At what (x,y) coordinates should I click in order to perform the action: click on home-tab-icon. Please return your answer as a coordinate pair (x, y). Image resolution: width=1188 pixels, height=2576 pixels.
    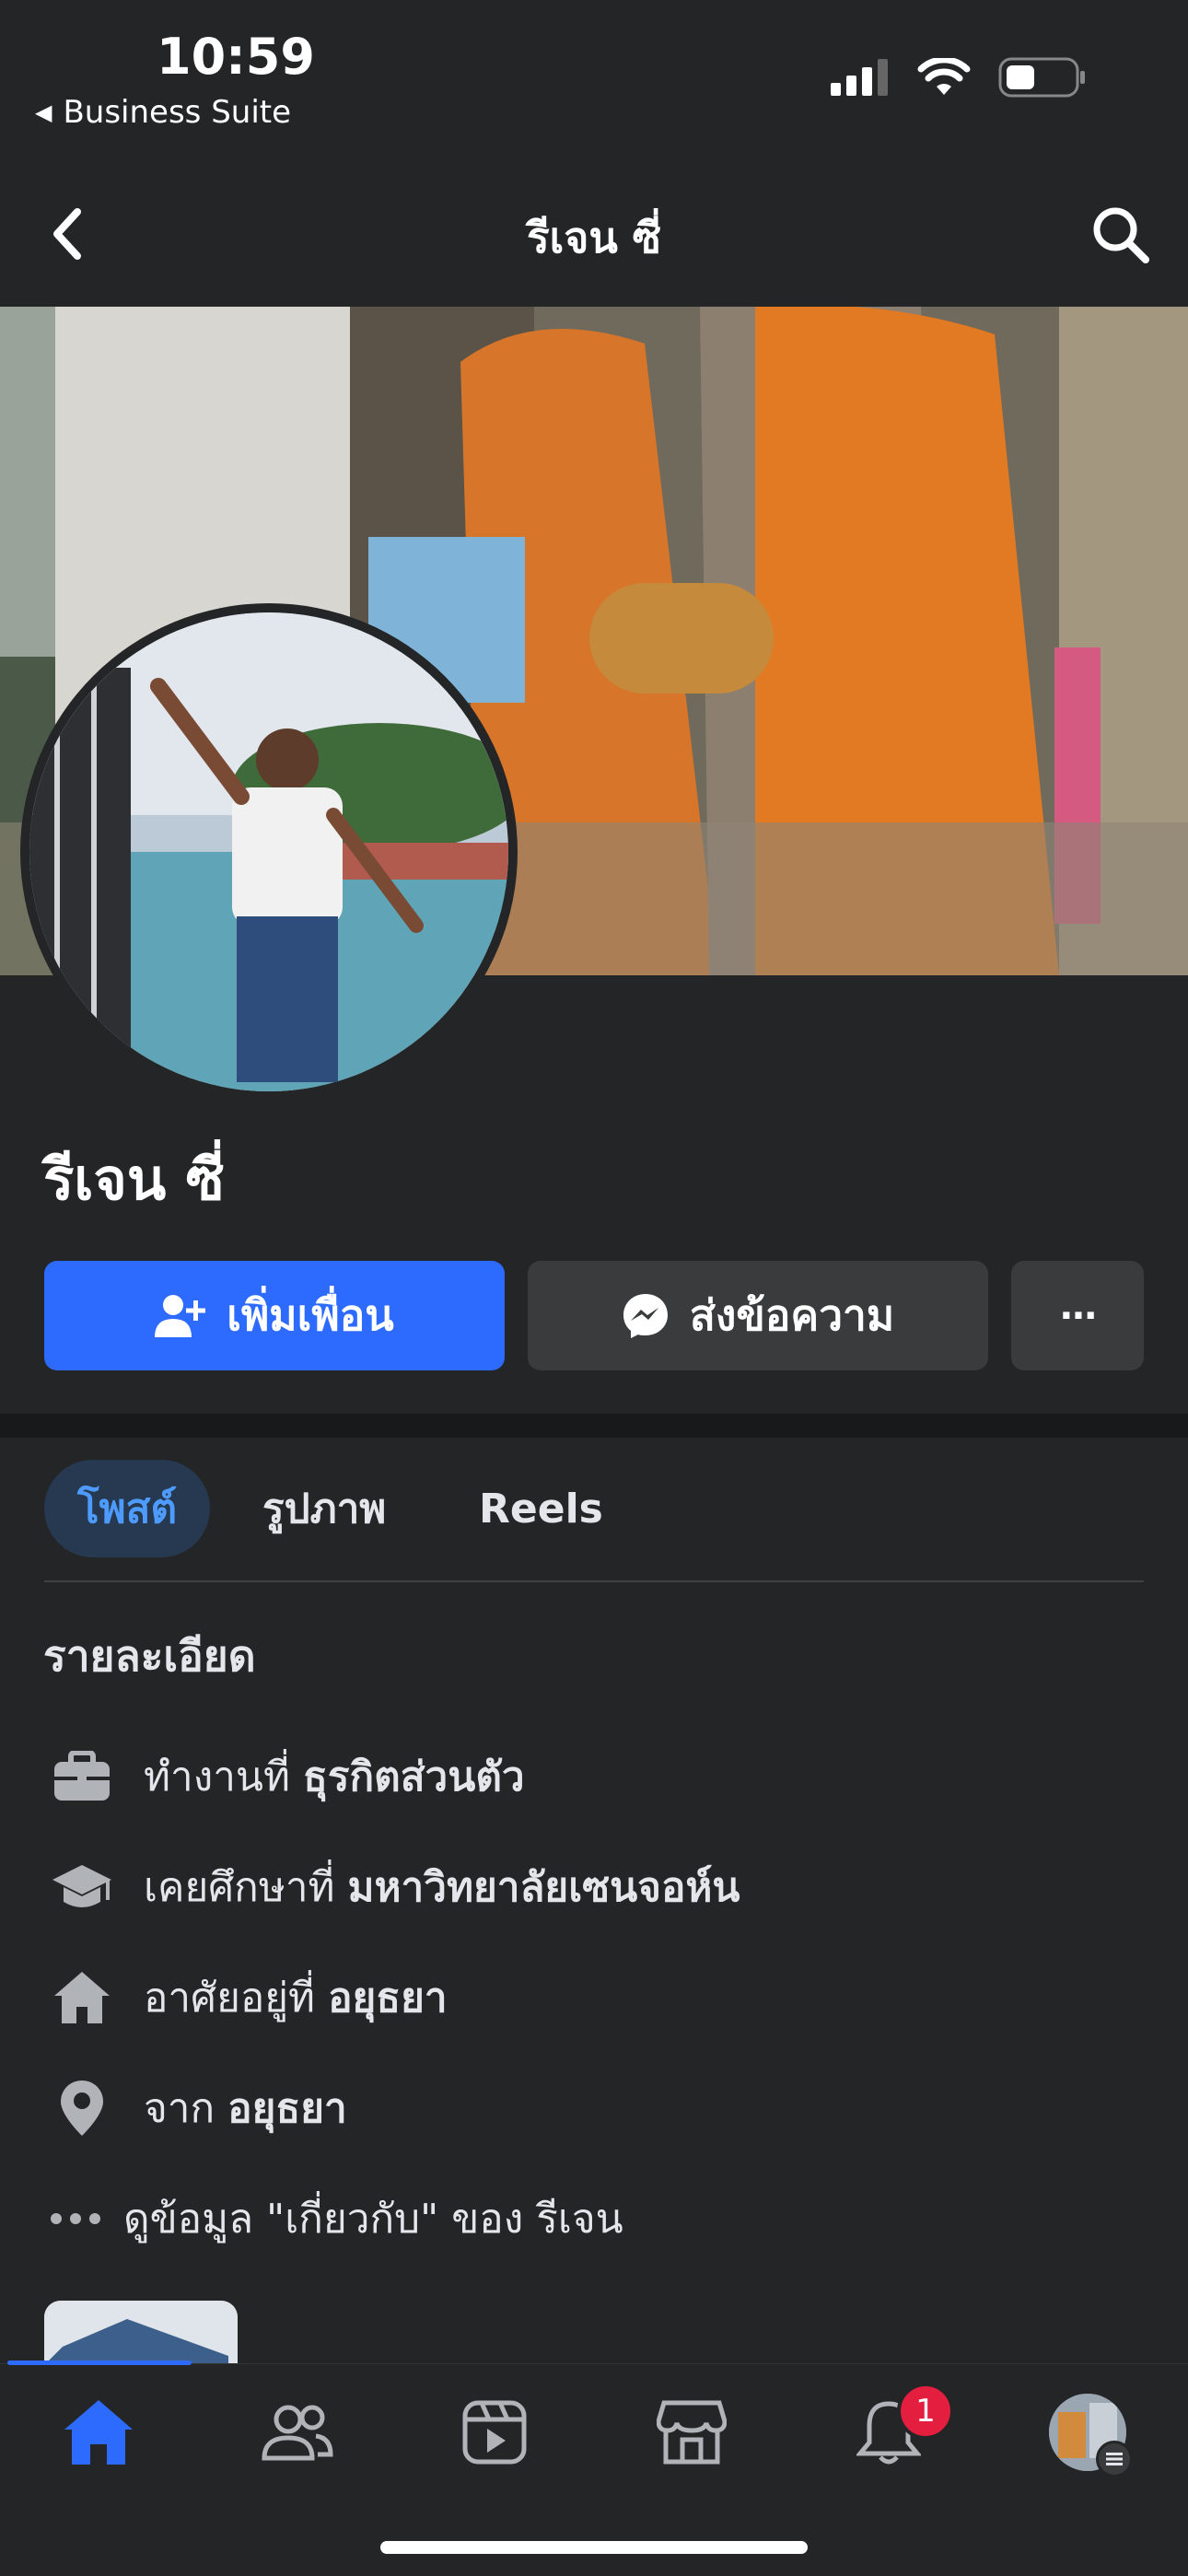
    Looking at the image, I should click on (98, 2432).